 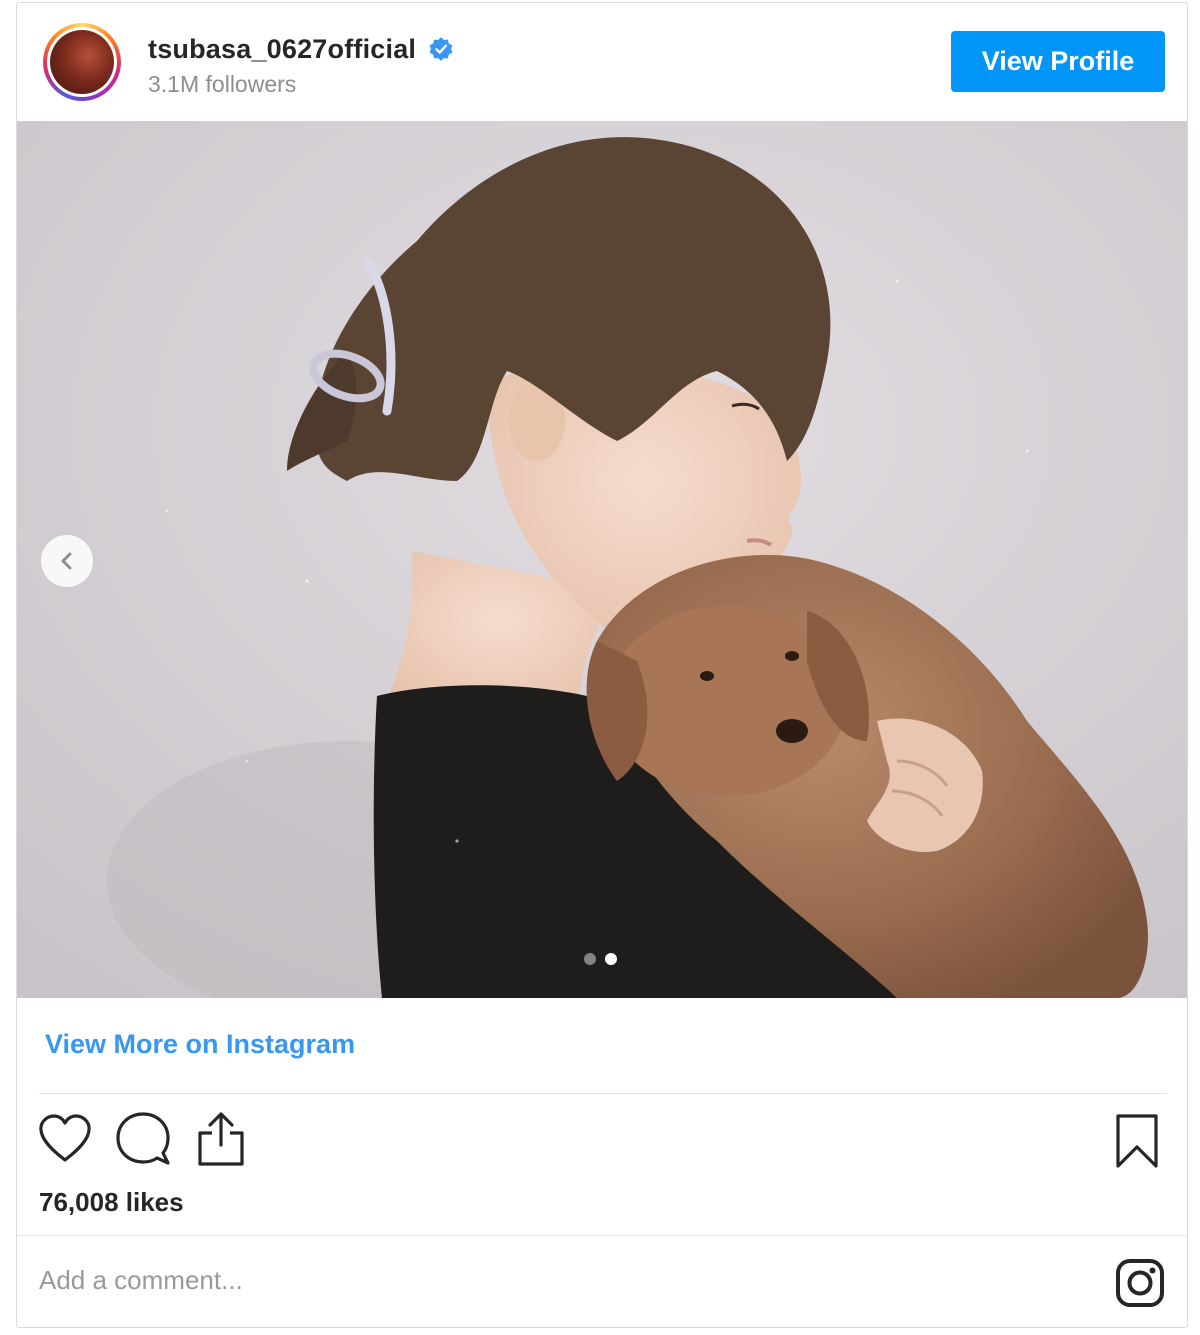 I want to click on share-icon, so click(x=221, y=1139).